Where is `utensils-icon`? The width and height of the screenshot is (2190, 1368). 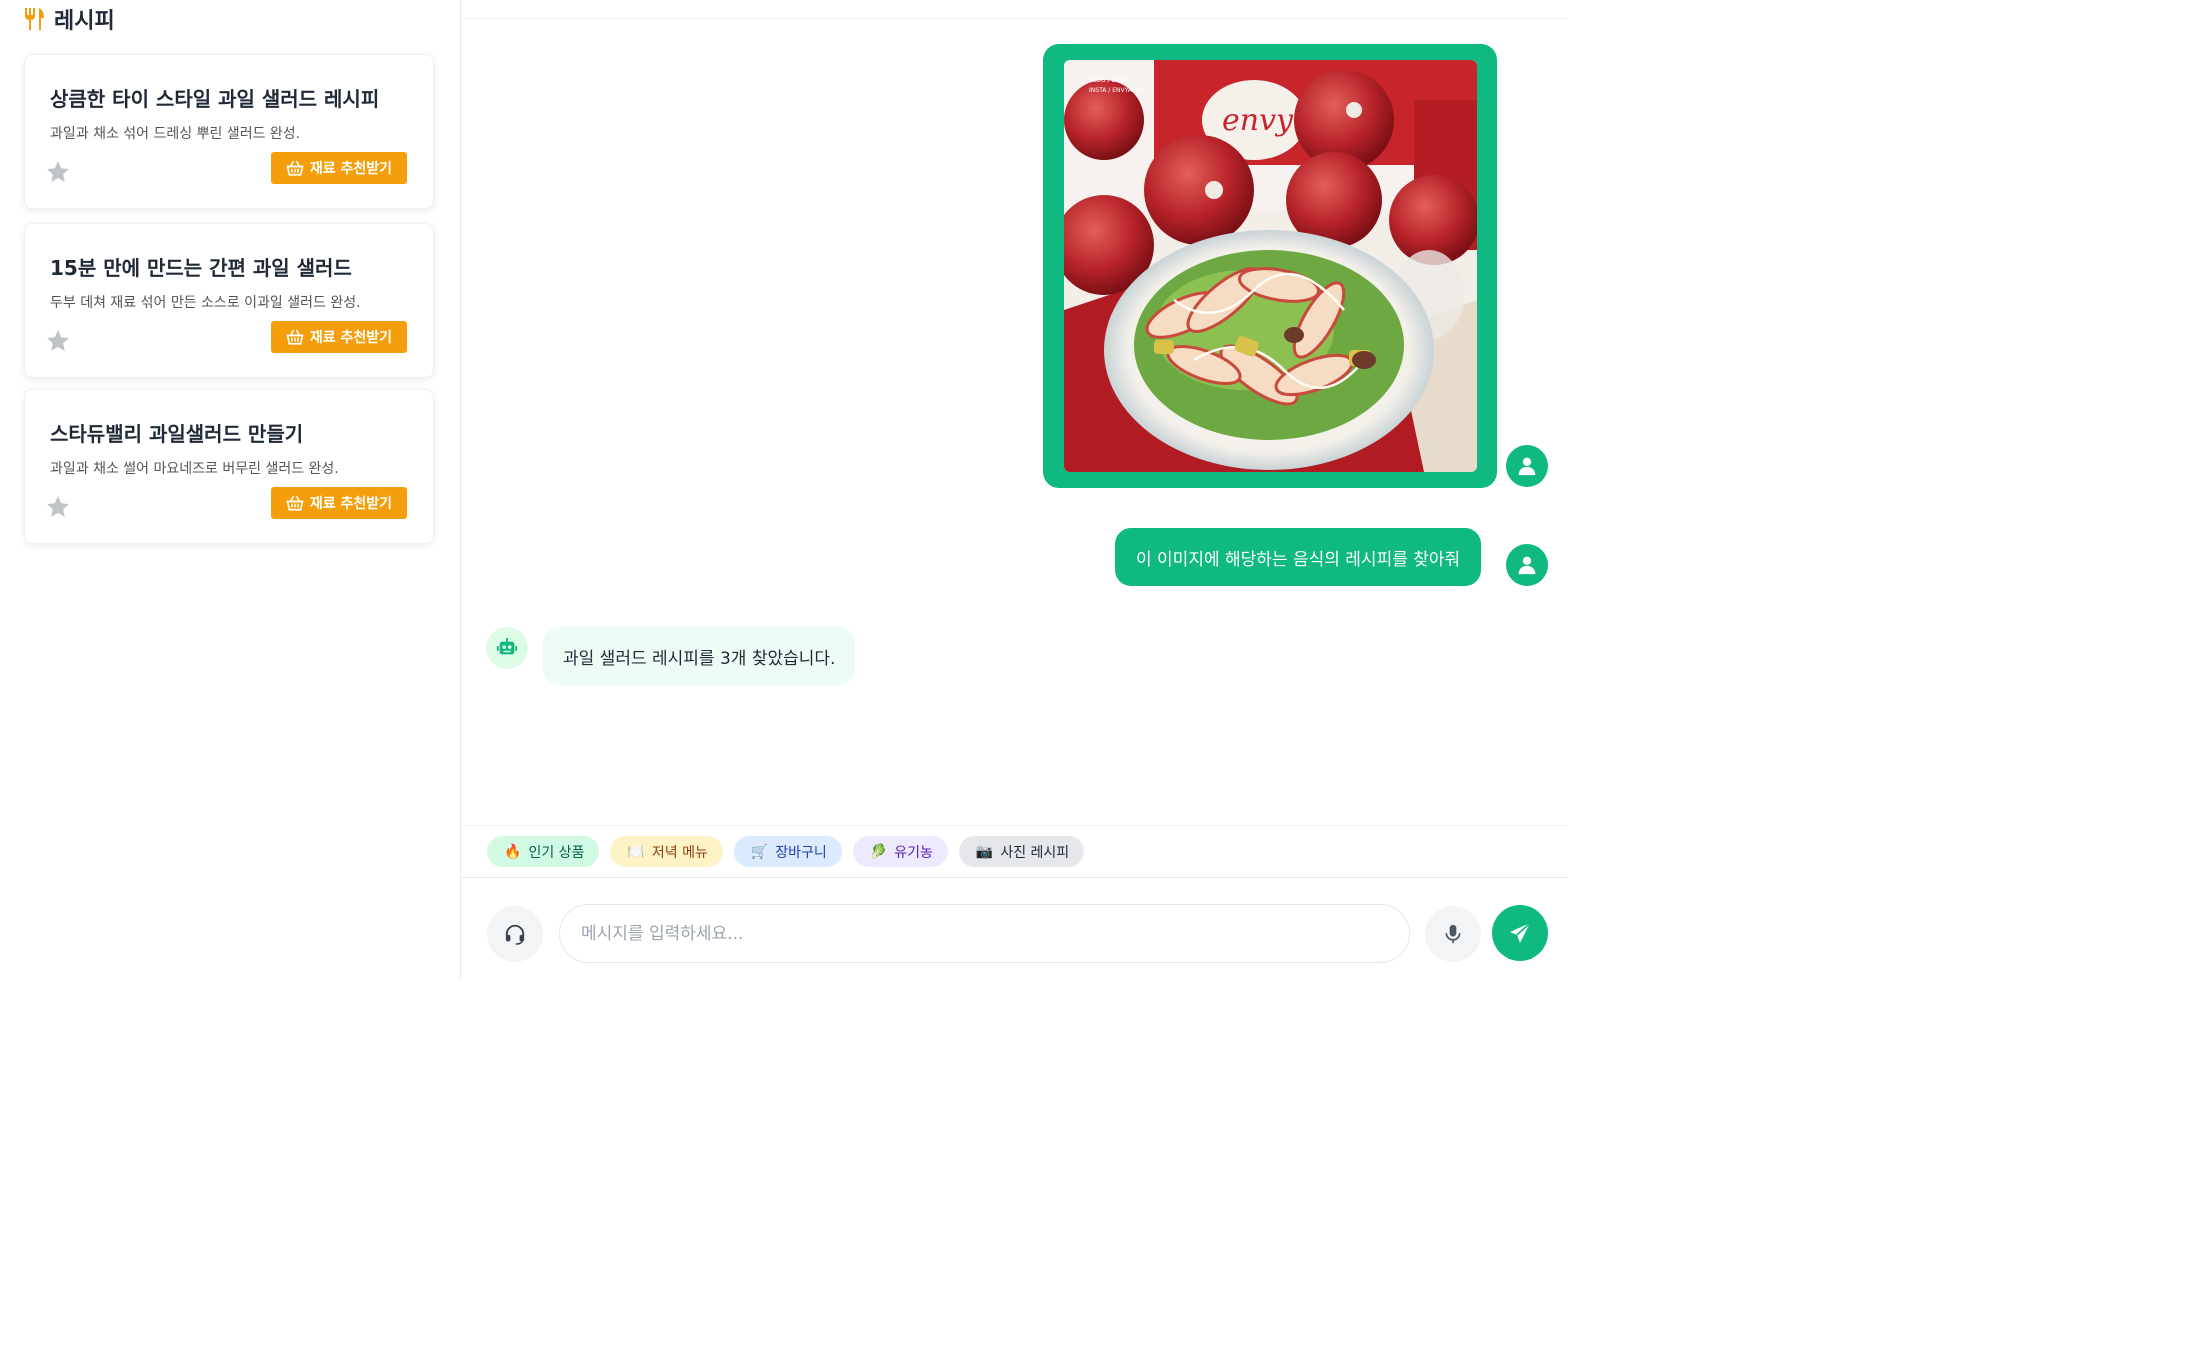 utensils-icon is located at coordinates (34, 19).